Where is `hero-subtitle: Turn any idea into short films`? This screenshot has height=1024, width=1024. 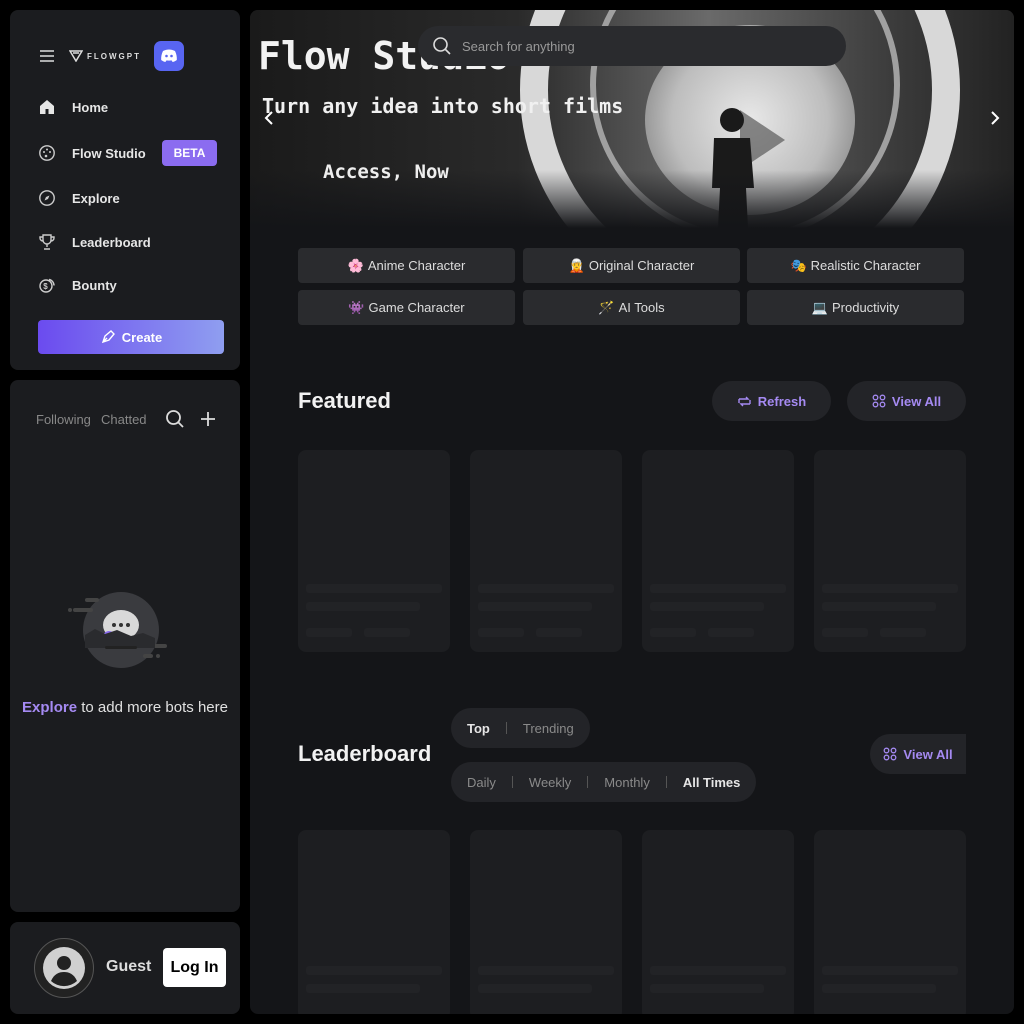
hero-subtitle: Turn any idea into short films is located at coordinates (443, 106).